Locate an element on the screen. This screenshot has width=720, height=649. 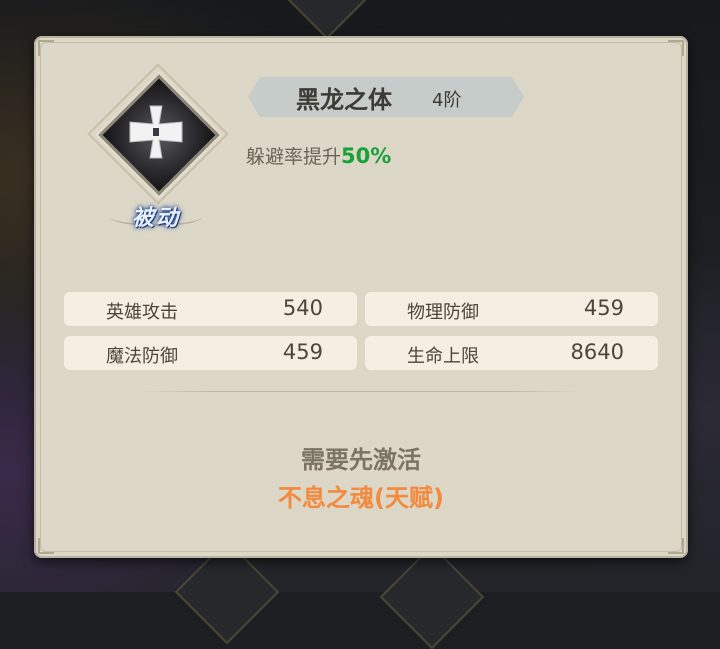
stat-row-magic-defense: 魔法防御 459 is located at coordinates (210, 353).